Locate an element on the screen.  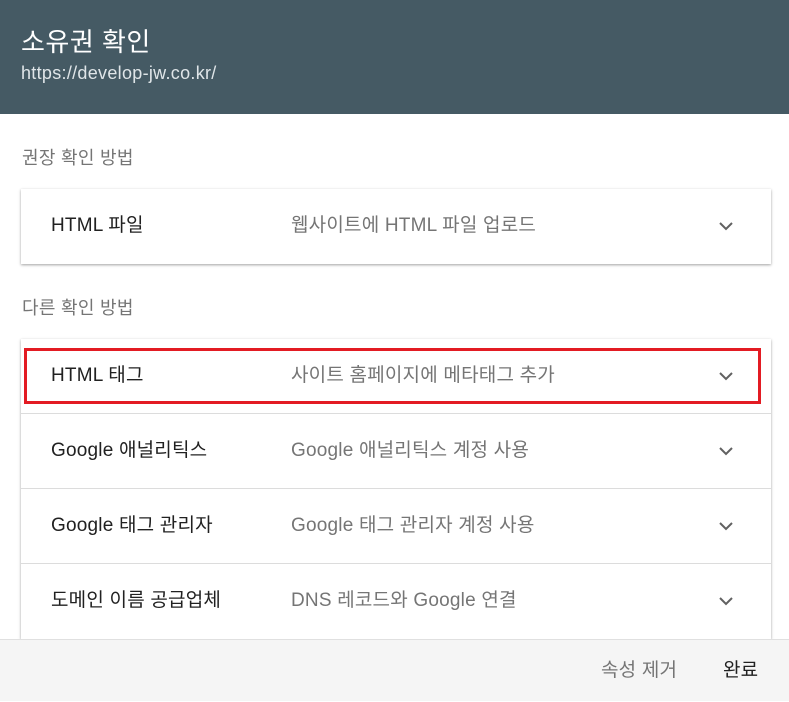
method-html-file: HTML 파일 웹사이트에 HTML 파일 업로드 is located at coordinates (396, 226).